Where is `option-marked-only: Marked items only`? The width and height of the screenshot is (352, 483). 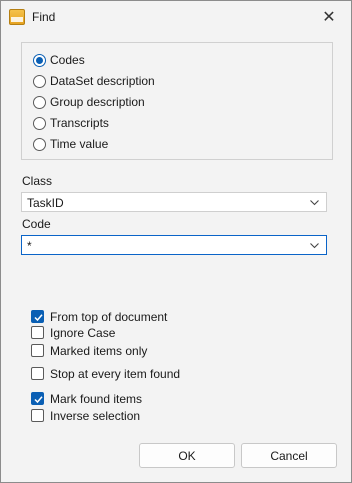 option-marked-only: Marked items only is located at coordinates (89, 350).